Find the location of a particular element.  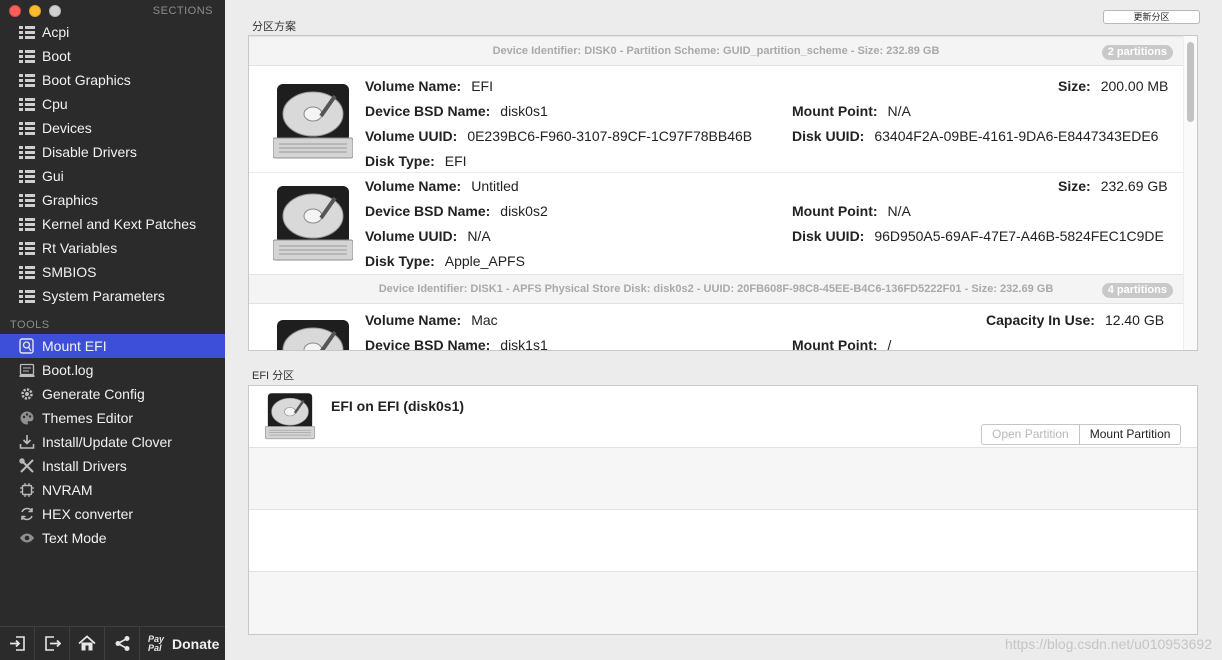

field-label: Disk UUID: is located at coordinates (828, 236).